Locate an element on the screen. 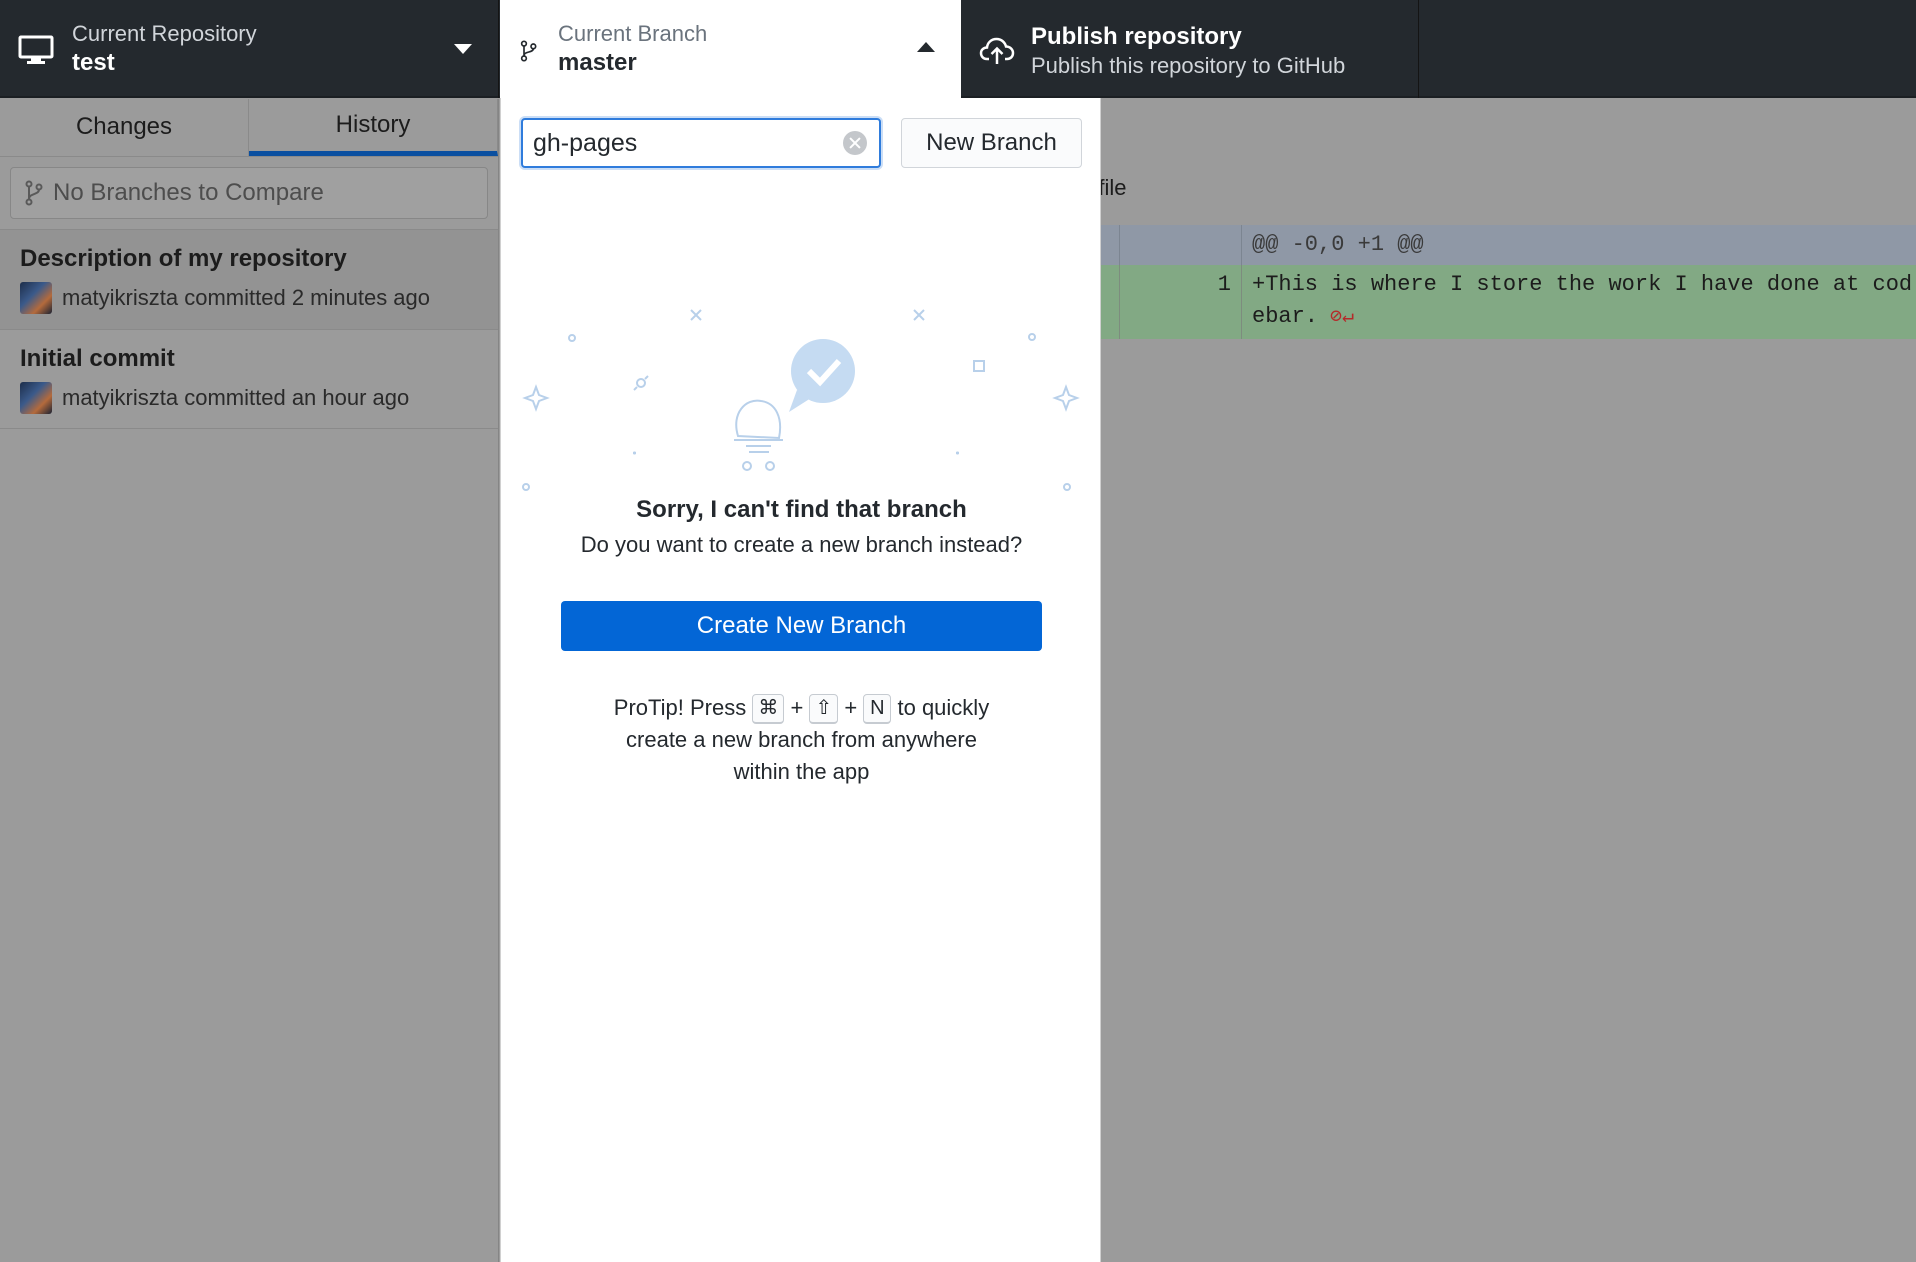 The image size is (1916, 1262). chevron-down-icon is located at coordinates (463, 49).